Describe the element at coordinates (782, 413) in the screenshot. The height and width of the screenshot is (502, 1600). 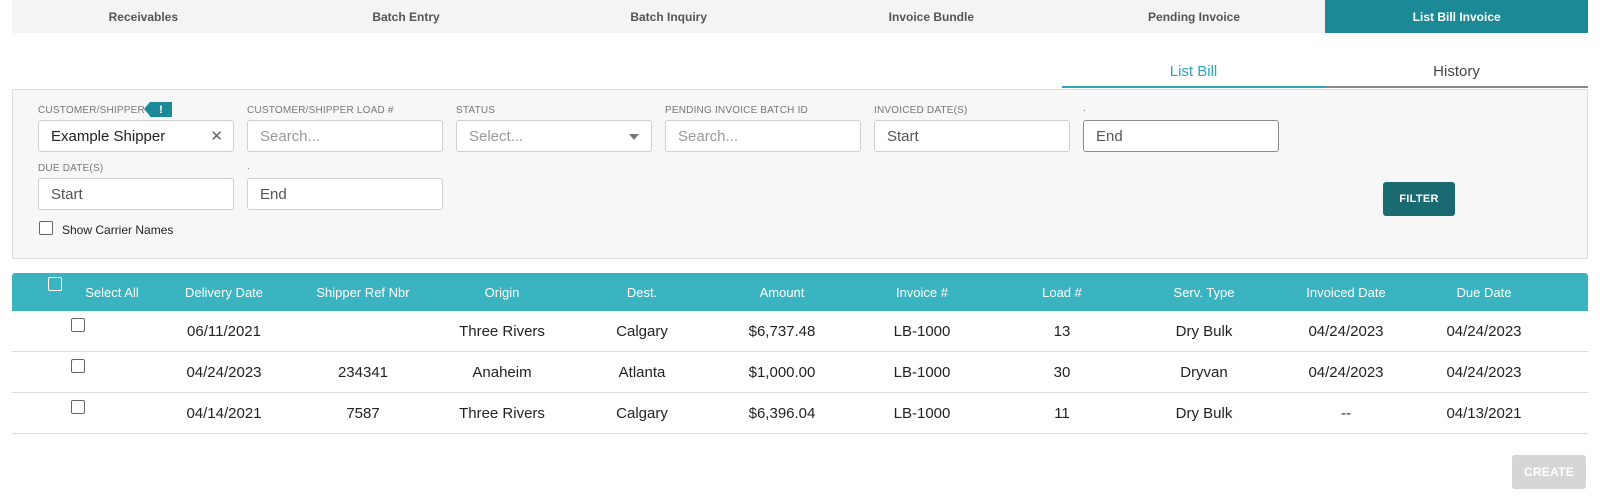
I see `cell-amount: $6,396.04` at that location.